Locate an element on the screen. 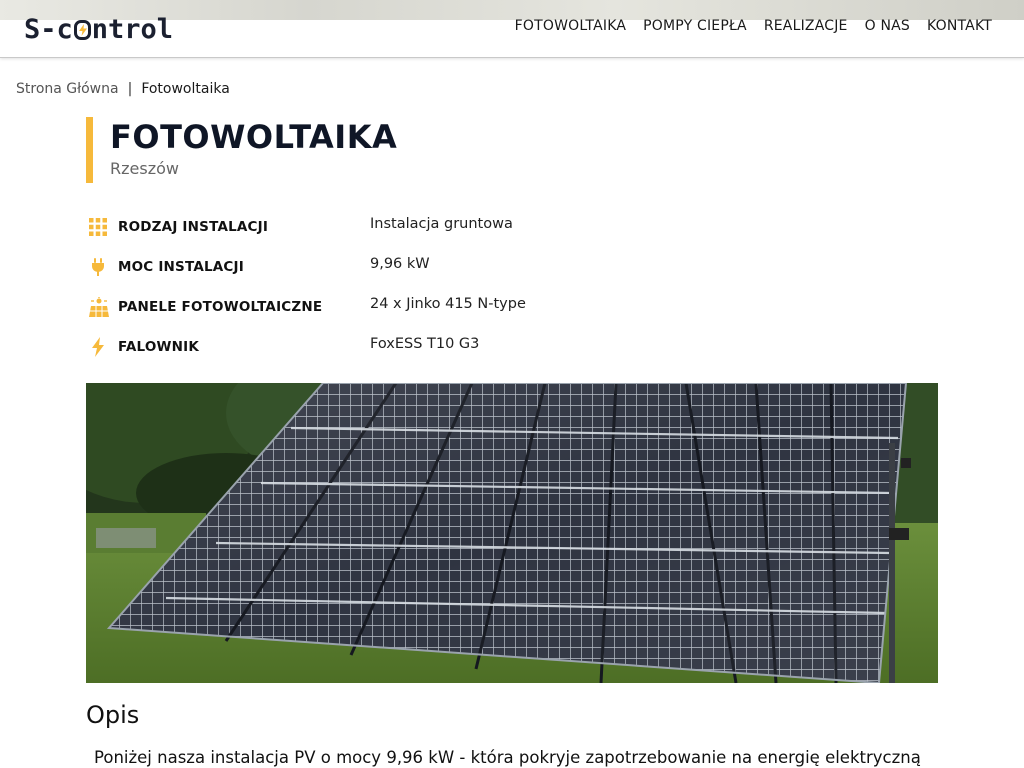 This screenshot has height=768, width=1024. breadcrumb: Strona Główna | Fotowoltaika is located at coordinates (123, 89).